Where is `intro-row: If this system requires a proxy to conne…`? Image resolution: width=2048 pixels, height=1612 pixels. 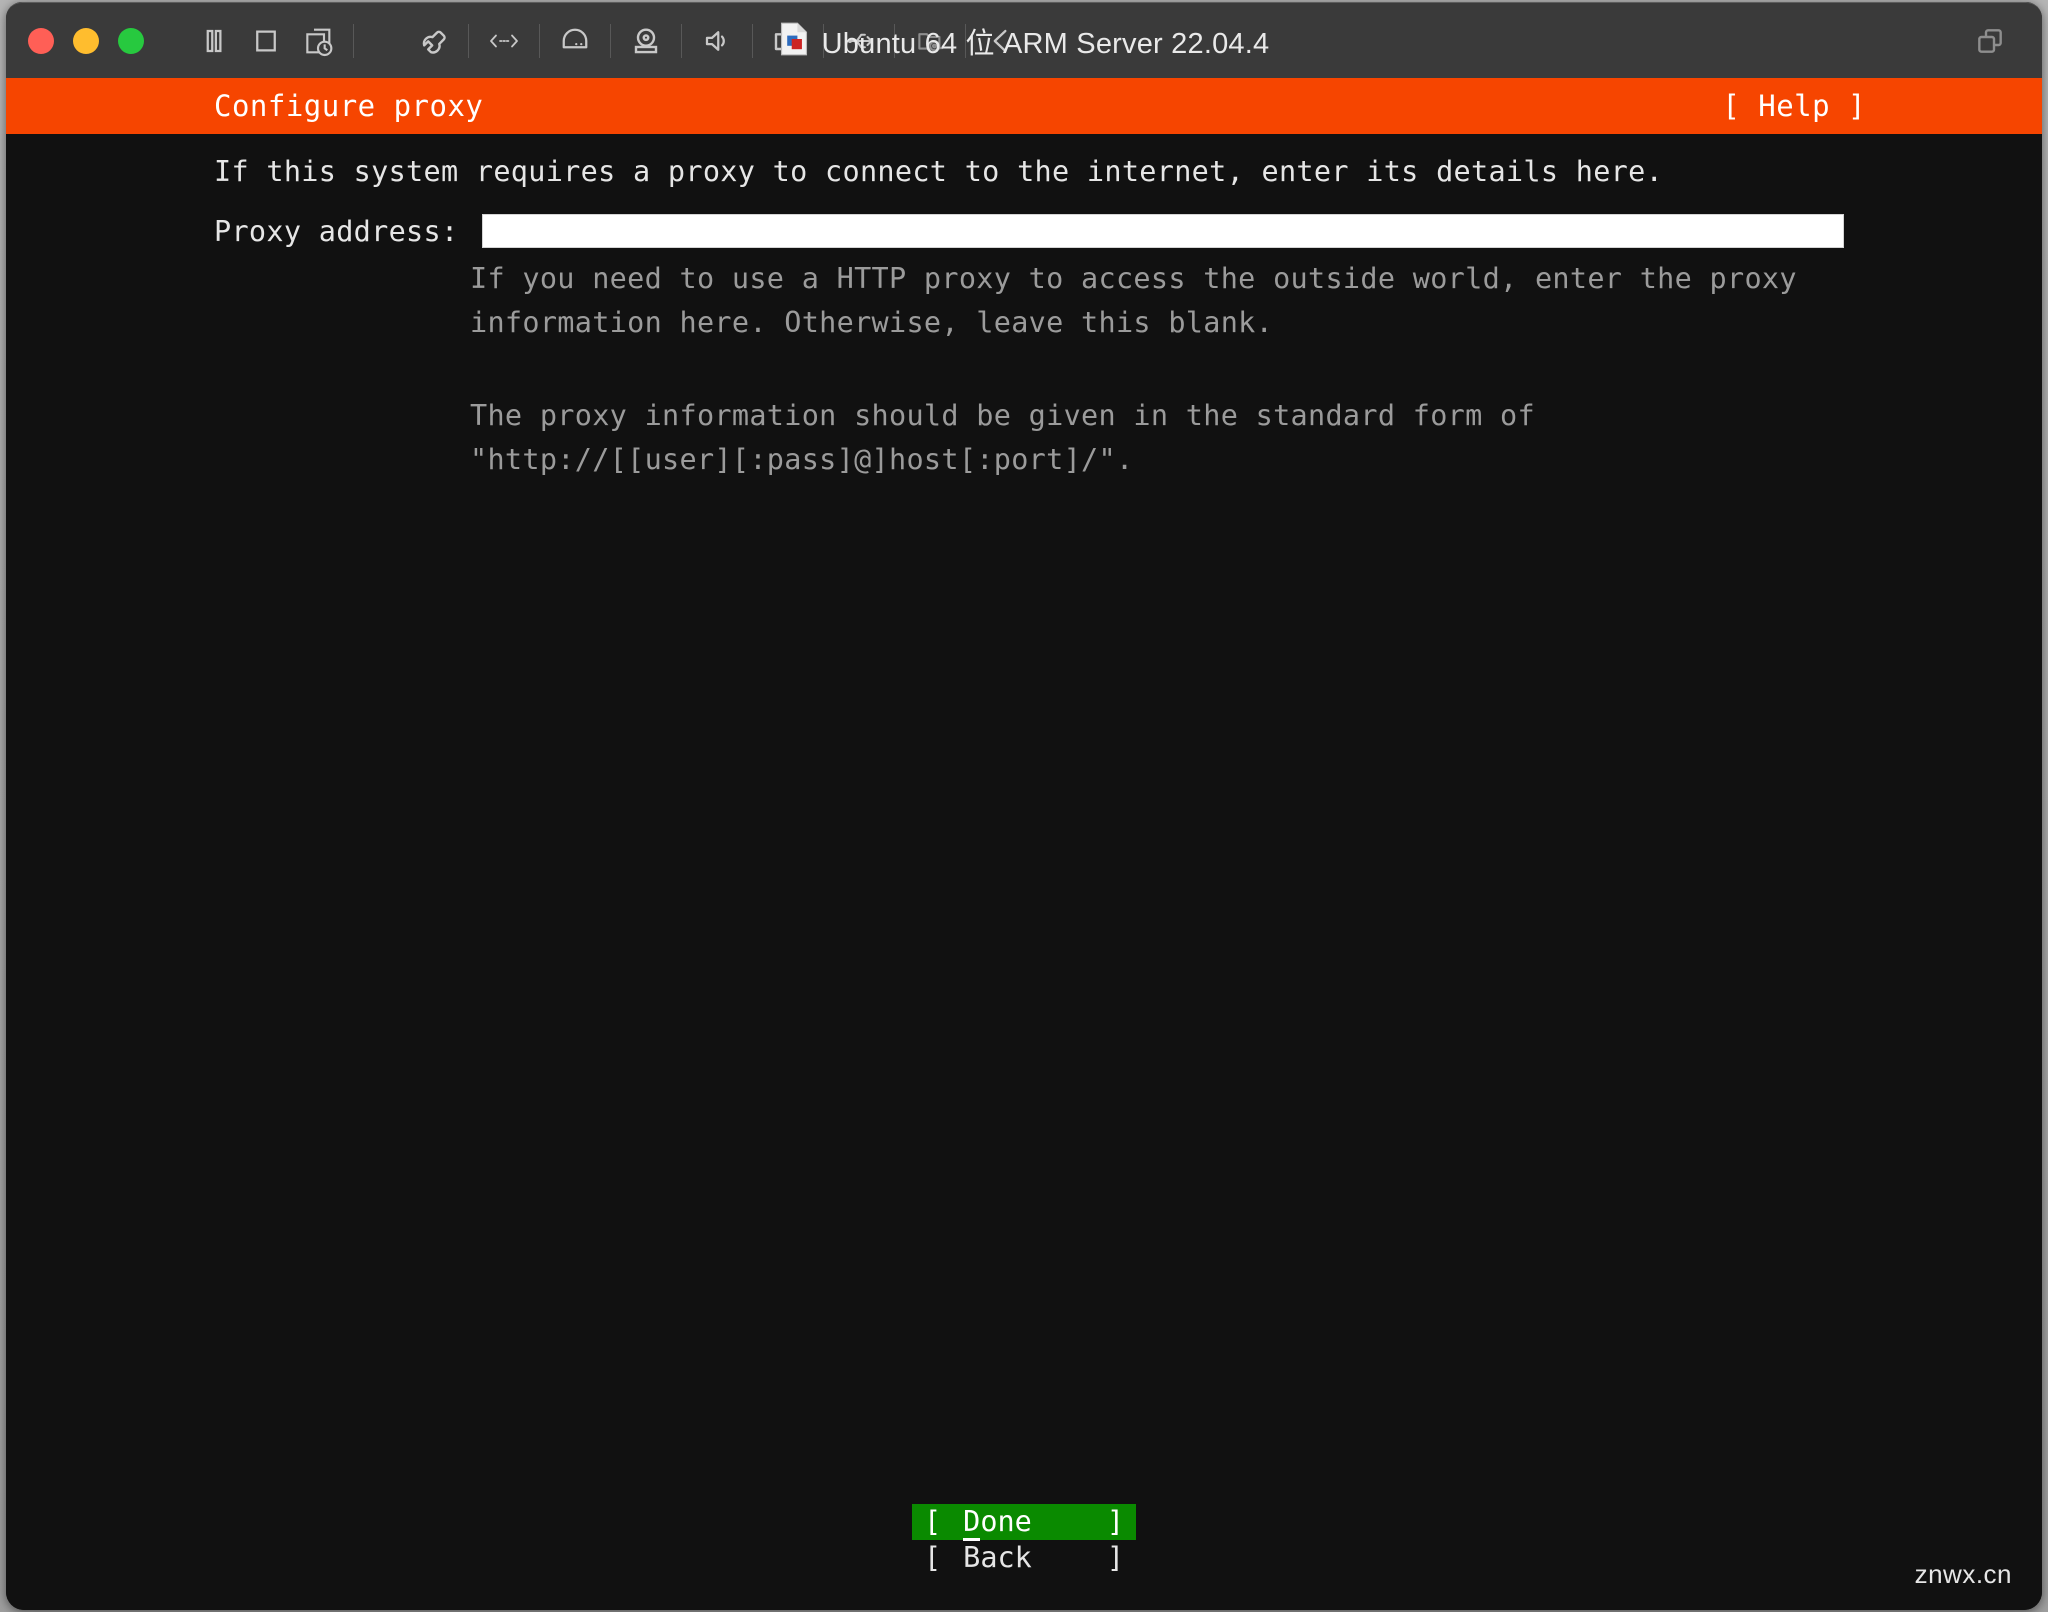
intro-row: If this system requires a proxy to conne… is located at coordinates (1024, 172).